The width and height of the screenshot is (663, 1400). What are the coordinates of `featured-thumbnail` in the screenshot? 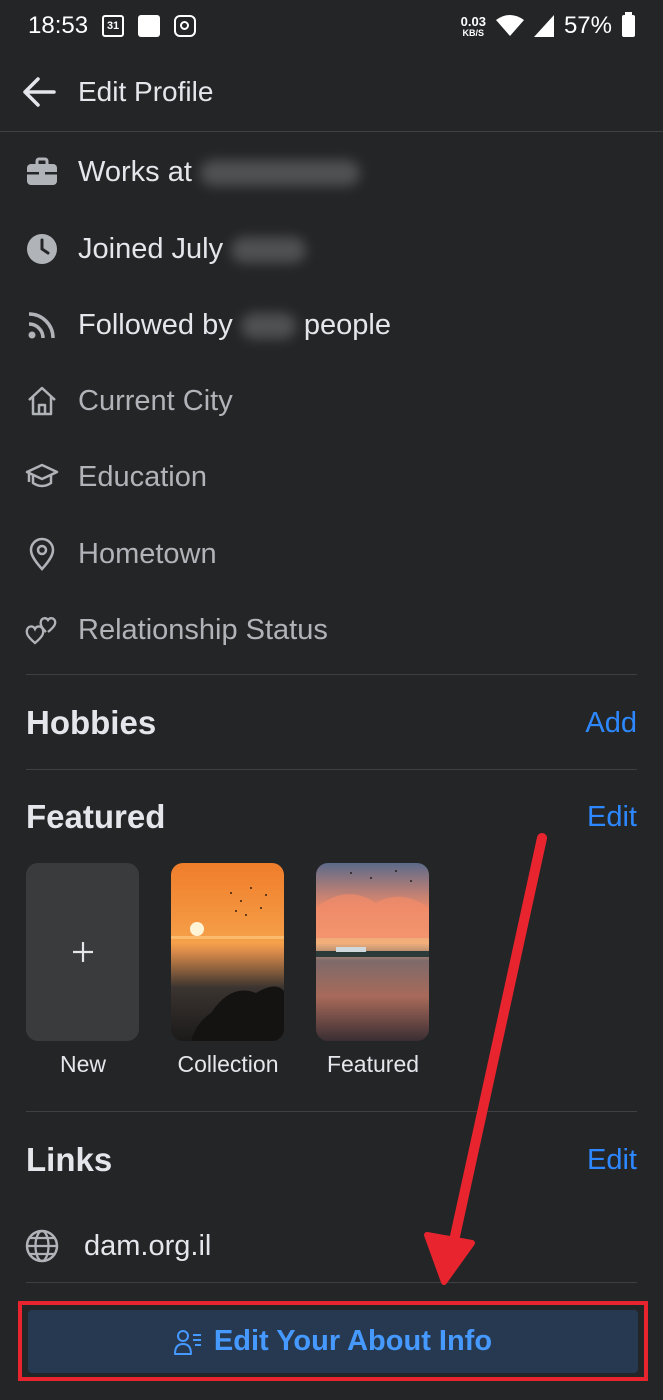 It's located at (372, 952).